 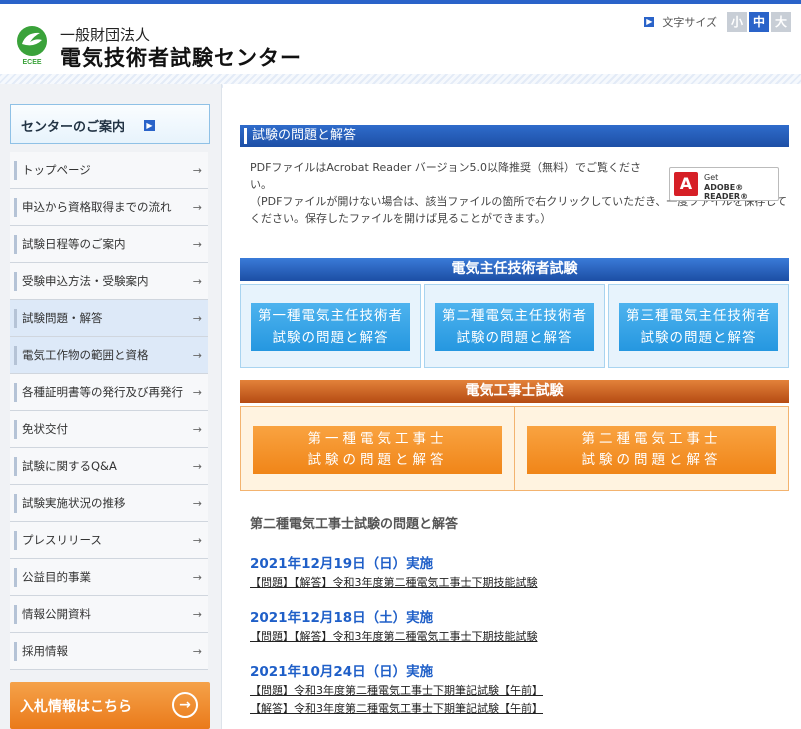 What do you see at coordinates (74, 503) in the screenshot?
I see `sidebar-item-label: 試験実施状況の推移` at bounding box center [74, 503].